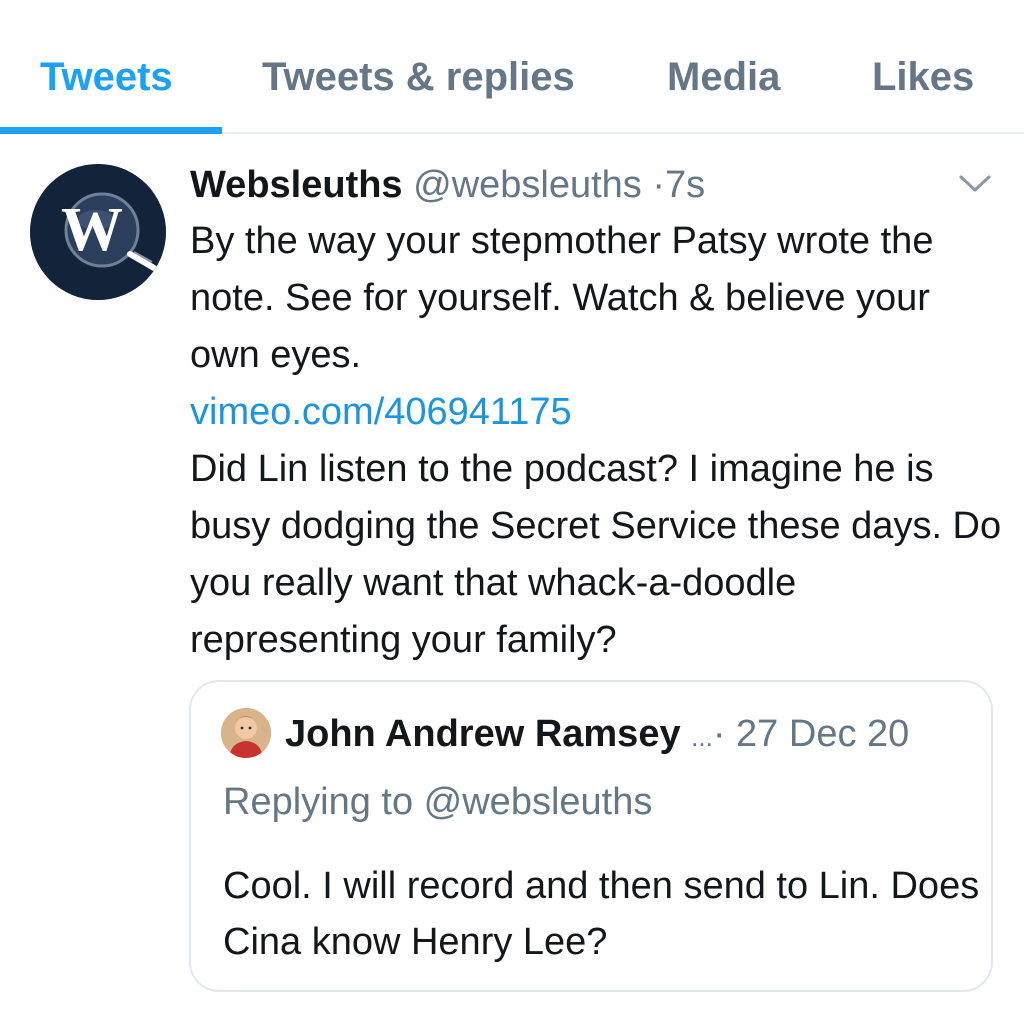 Image resolution: width=1024 pixels, height=1016 pixels. What do you see at coordinates (483, 734) in the screenshot?
I see `quoted-display-name: John Andrew Ramsey` at bounding box center [483, 734].